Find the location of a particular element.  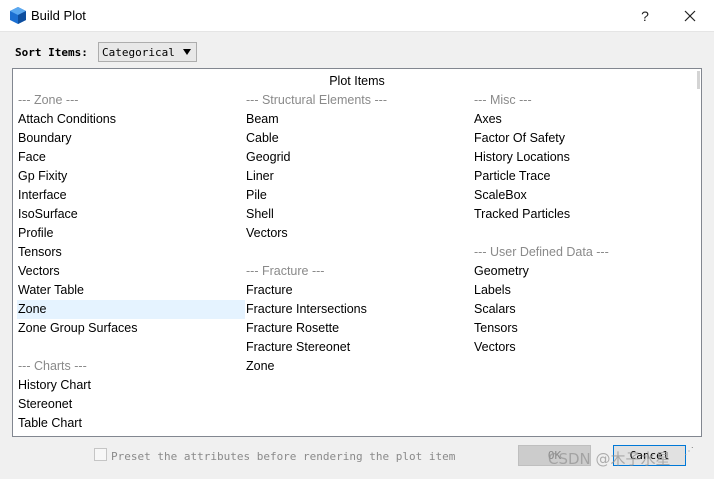

list-item: Fracture is located at coordinates (359, 290).